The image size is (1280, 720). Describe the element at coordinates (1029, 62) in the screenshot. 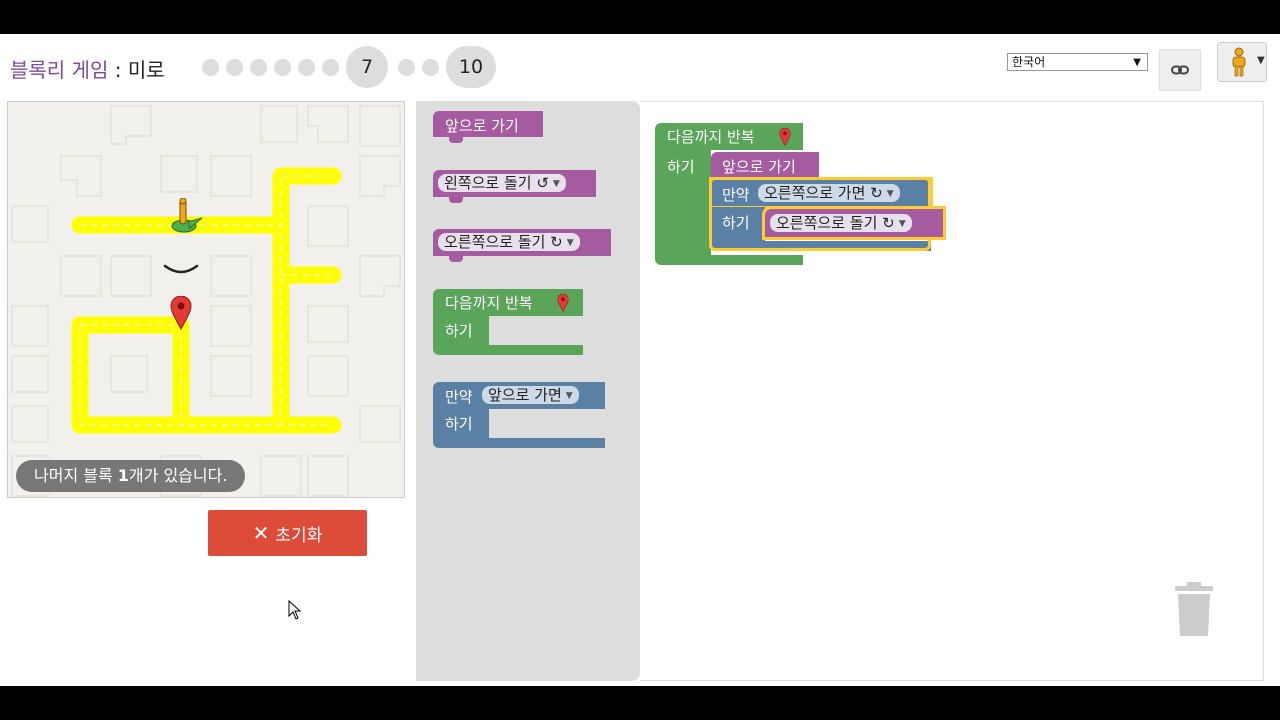

I see `language-selected: 한국어` at that location.